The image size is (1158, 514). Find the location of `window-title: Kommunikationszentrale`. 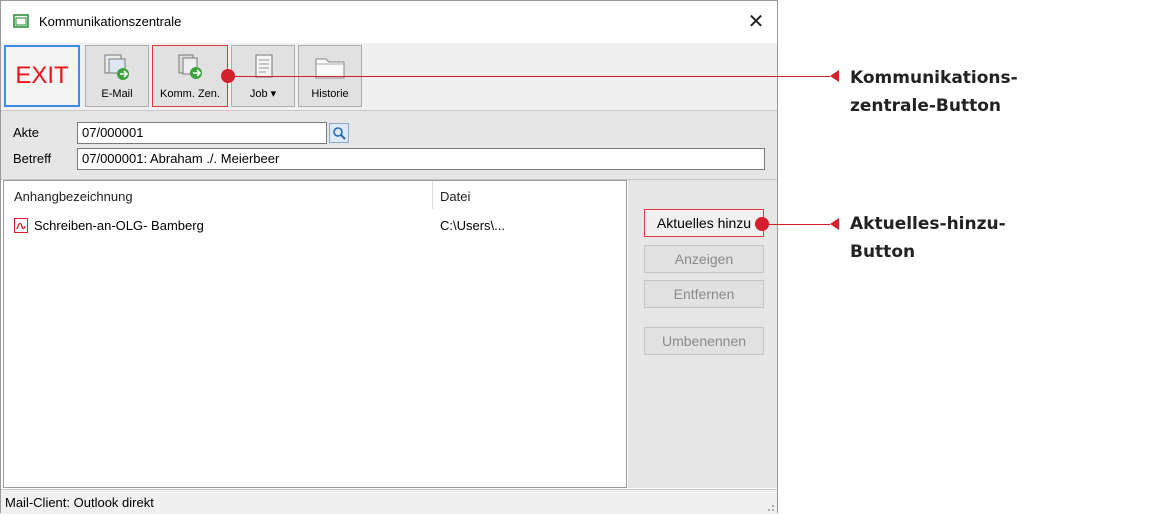

window-title: Kommunikationszentrale is located at coordinates (110, 21).